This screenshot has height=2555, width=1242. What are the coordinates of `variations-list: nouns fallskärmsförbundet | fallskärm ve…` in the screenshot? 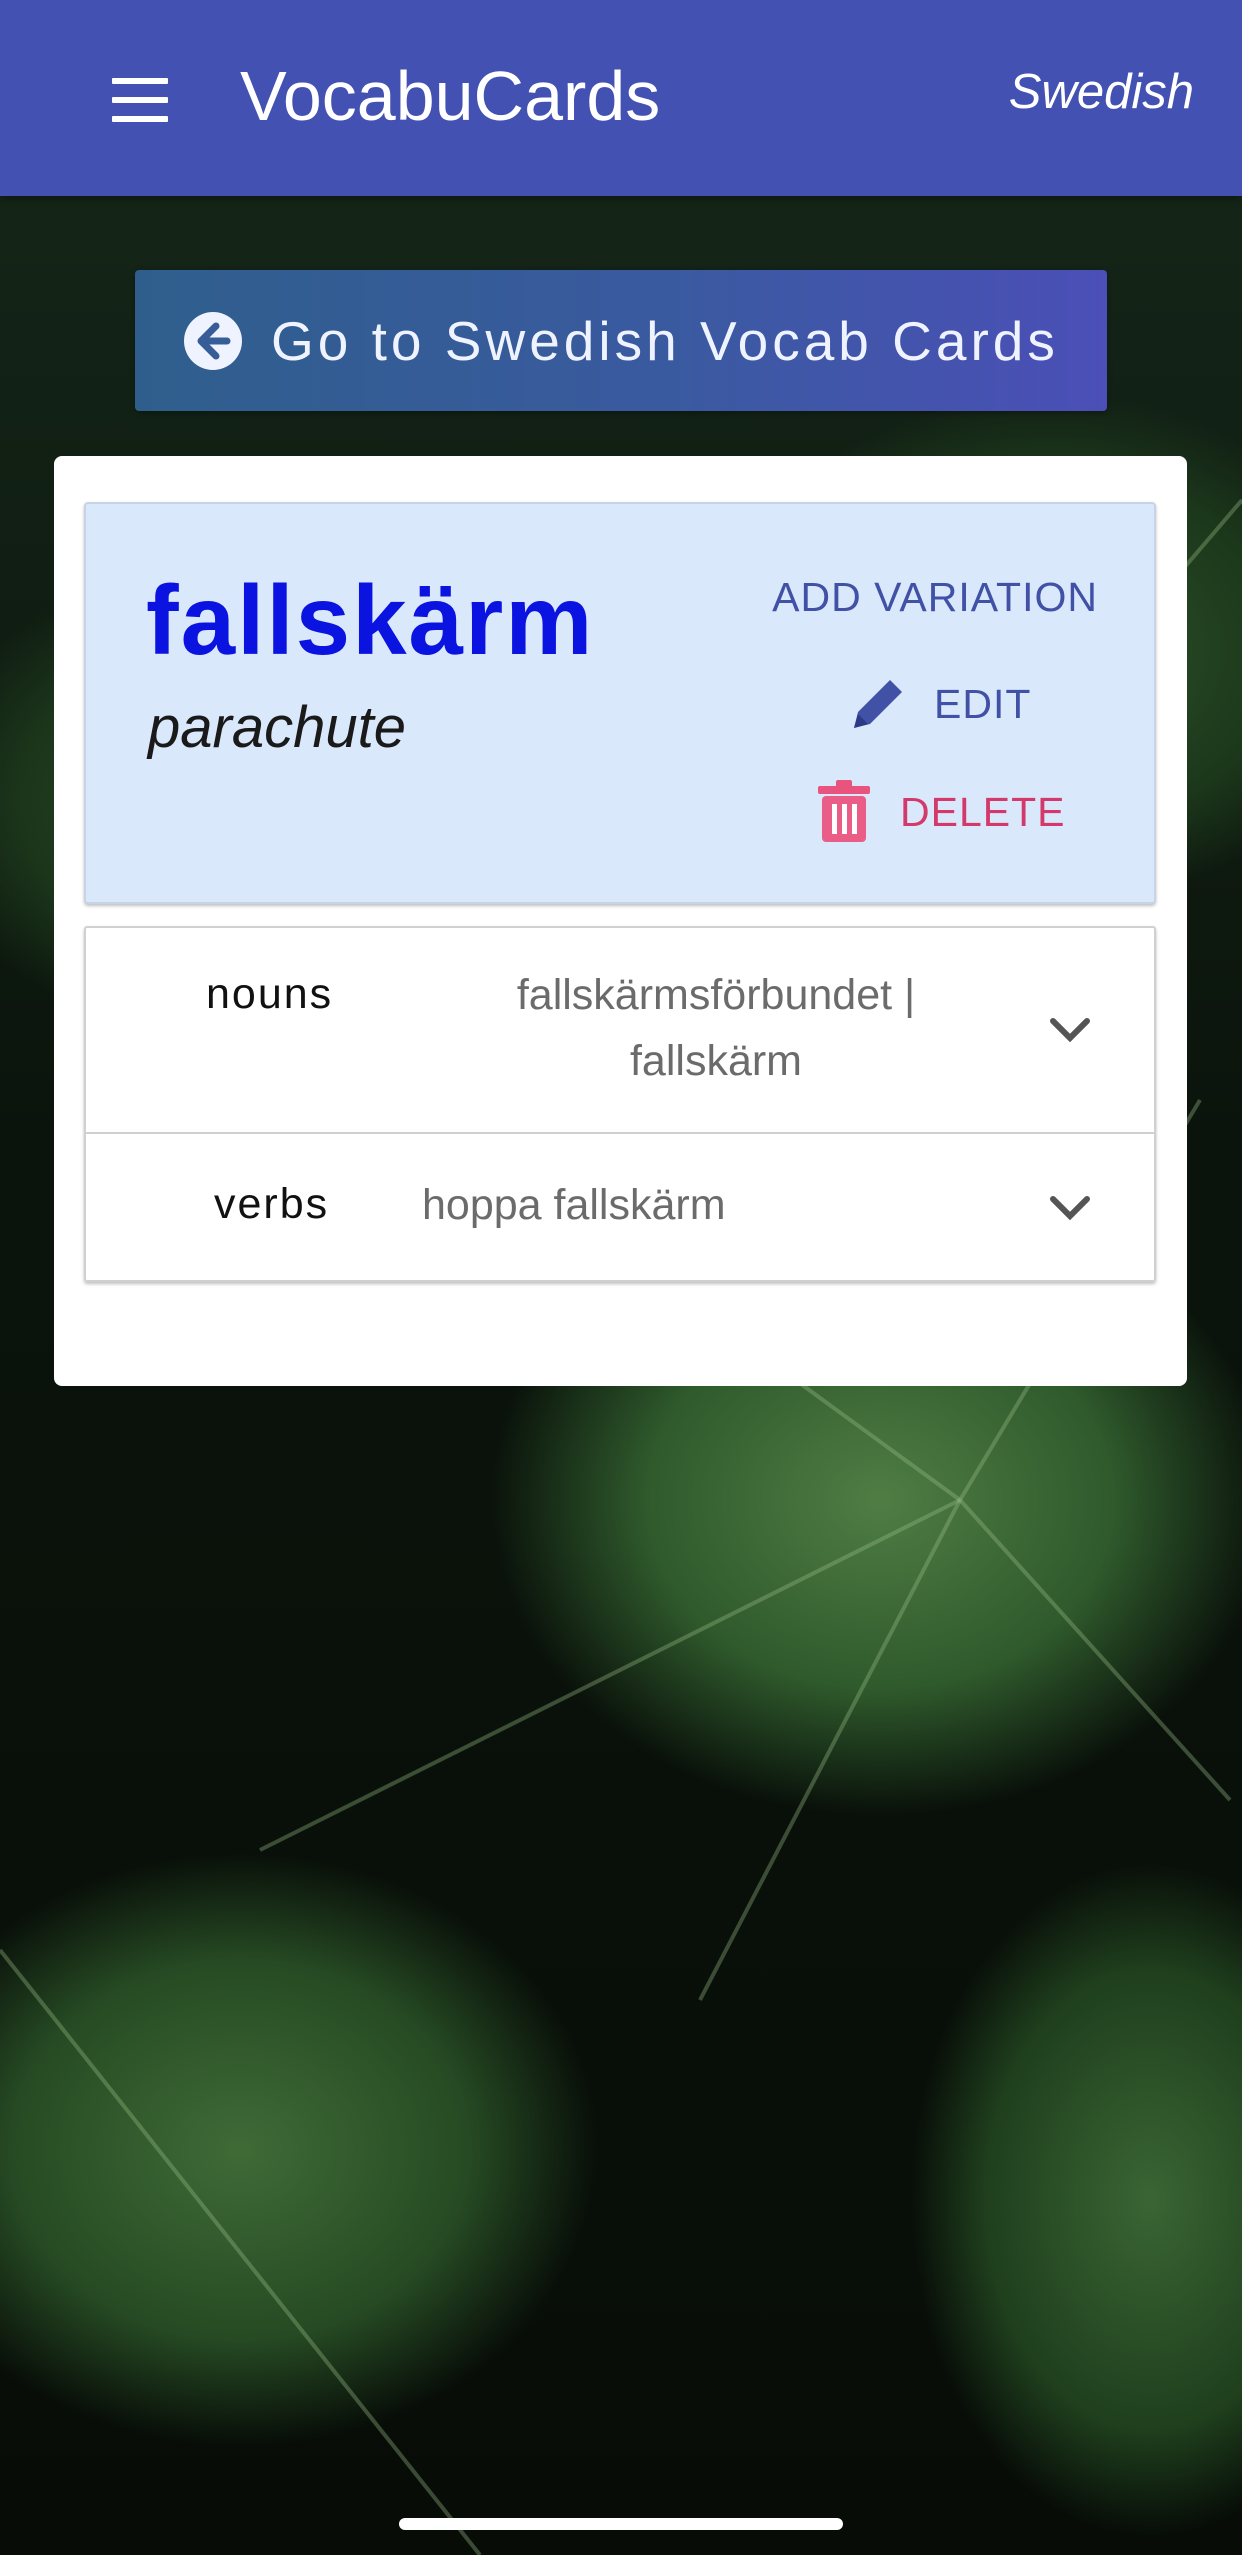 It's located at (620, 1104).